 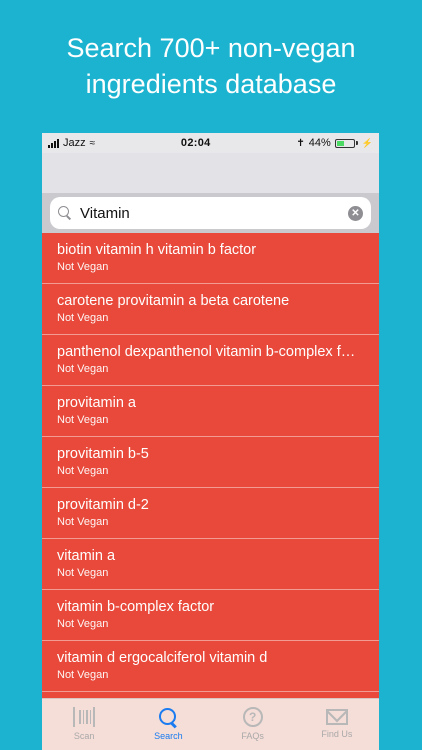 I want to click on result-name: provitamin a, so click(x=96, y=403).